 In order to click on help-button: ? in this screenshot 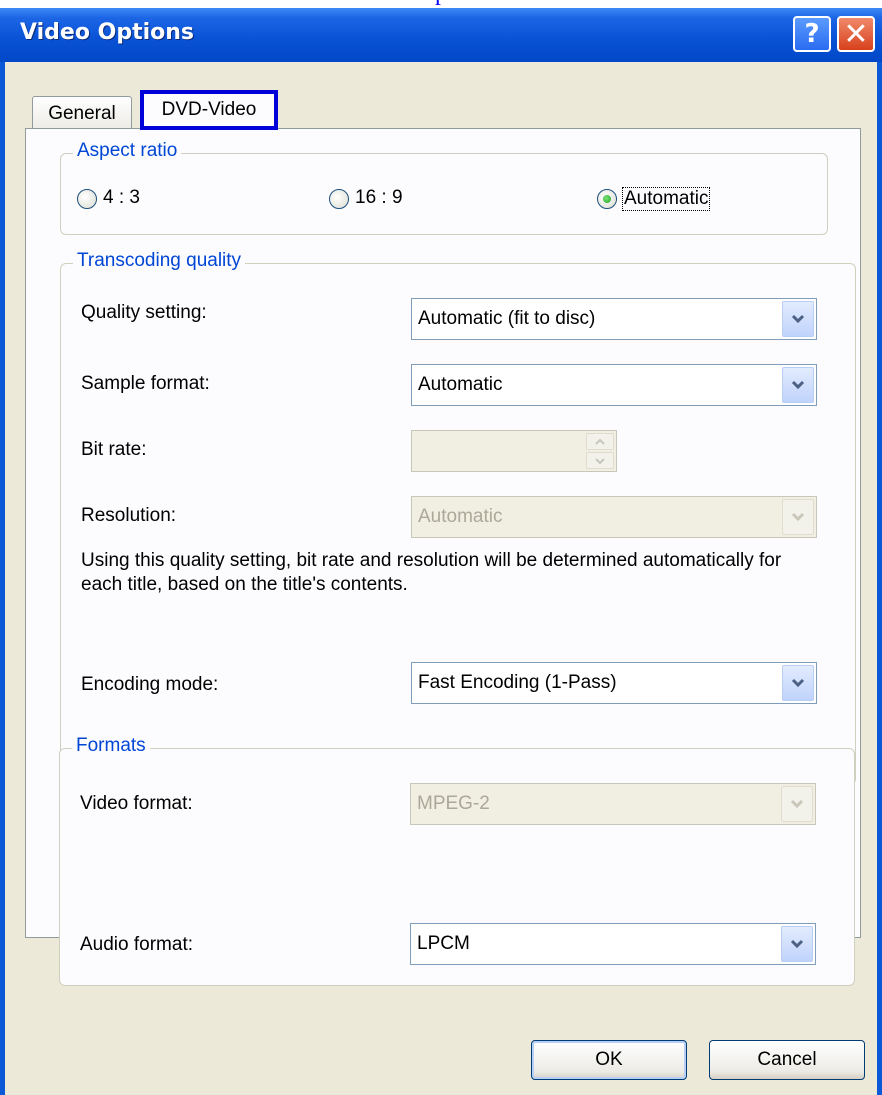, I will do `click(812, 34)`.